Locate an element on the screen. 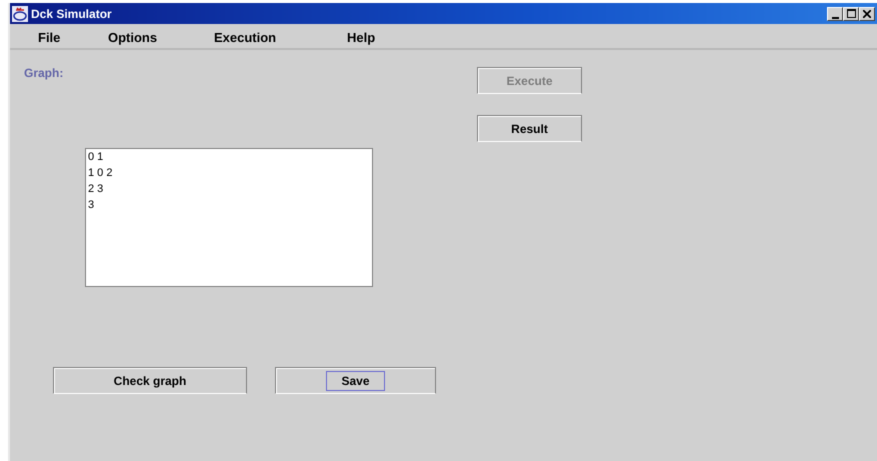  app-icon is located at coordinates (20, 14).